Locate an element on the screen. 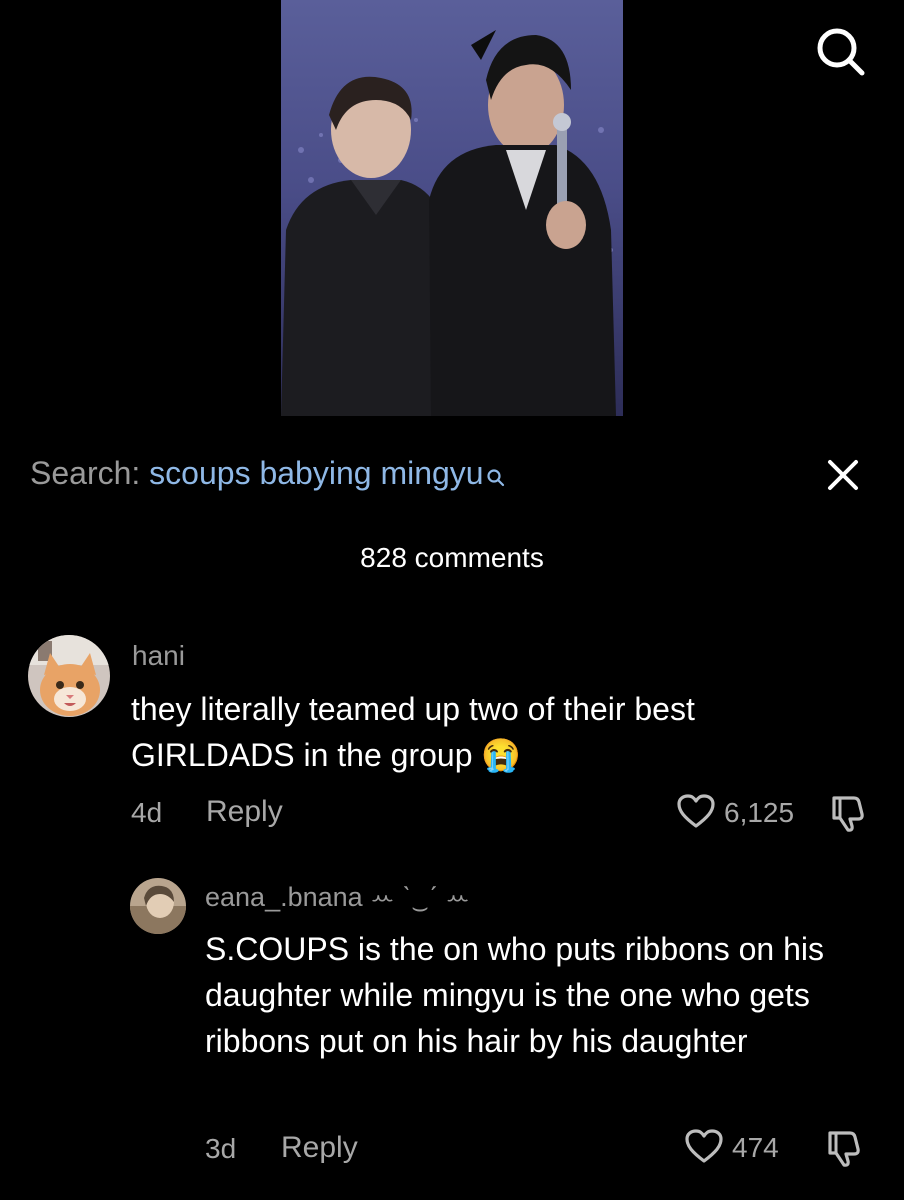  close-icon is located at coordinates (843, 475).